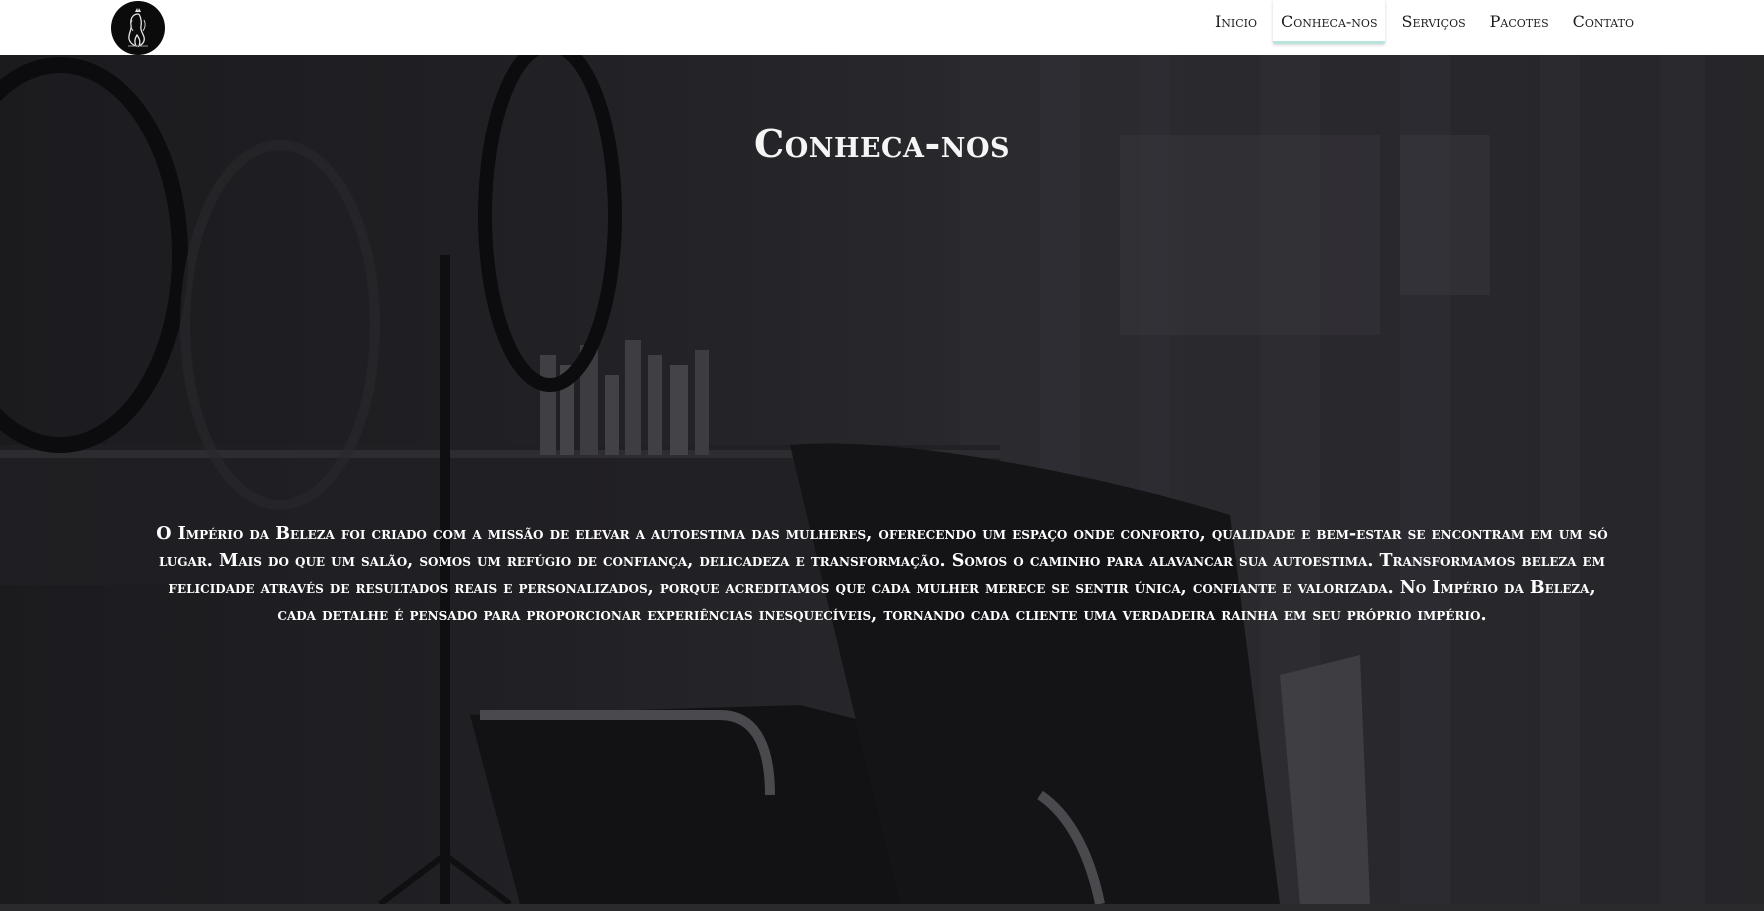  Describe the element at coordinates (1236, 20) in the screenshot. I see `nav-item-inicio: Inicio` at that location.